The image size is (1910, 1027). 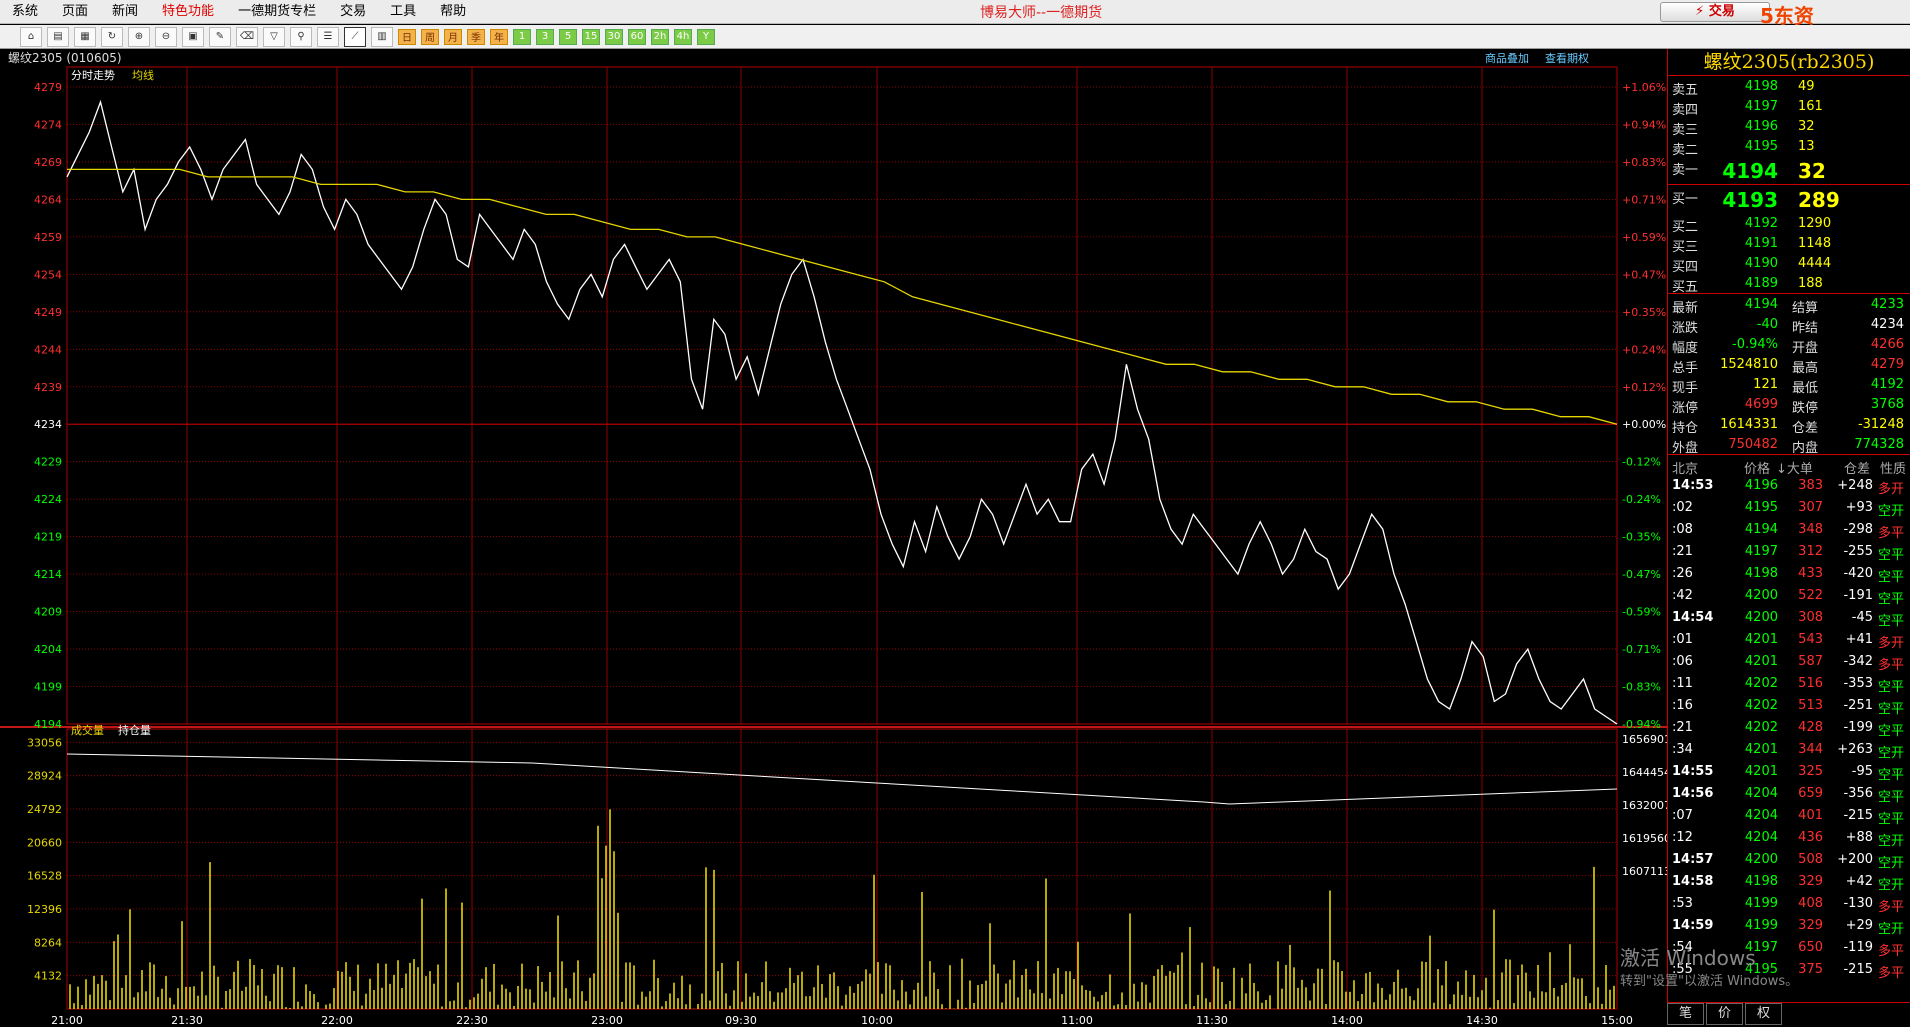 What do you see at coordinates (277, 12) in the screenshot?
I see `menu-item-4: 一德期货专栏` at bounding box center [277, 12].